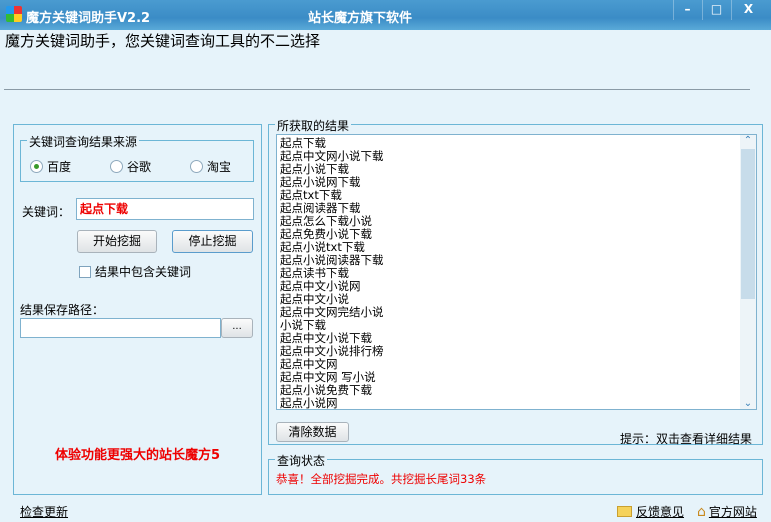 This screenshot has width=771, height=522. What do you see at coordinates (219, 167) in the screenshot?
I see `radio-label: 淘宝` at bounding box center [219, 167].